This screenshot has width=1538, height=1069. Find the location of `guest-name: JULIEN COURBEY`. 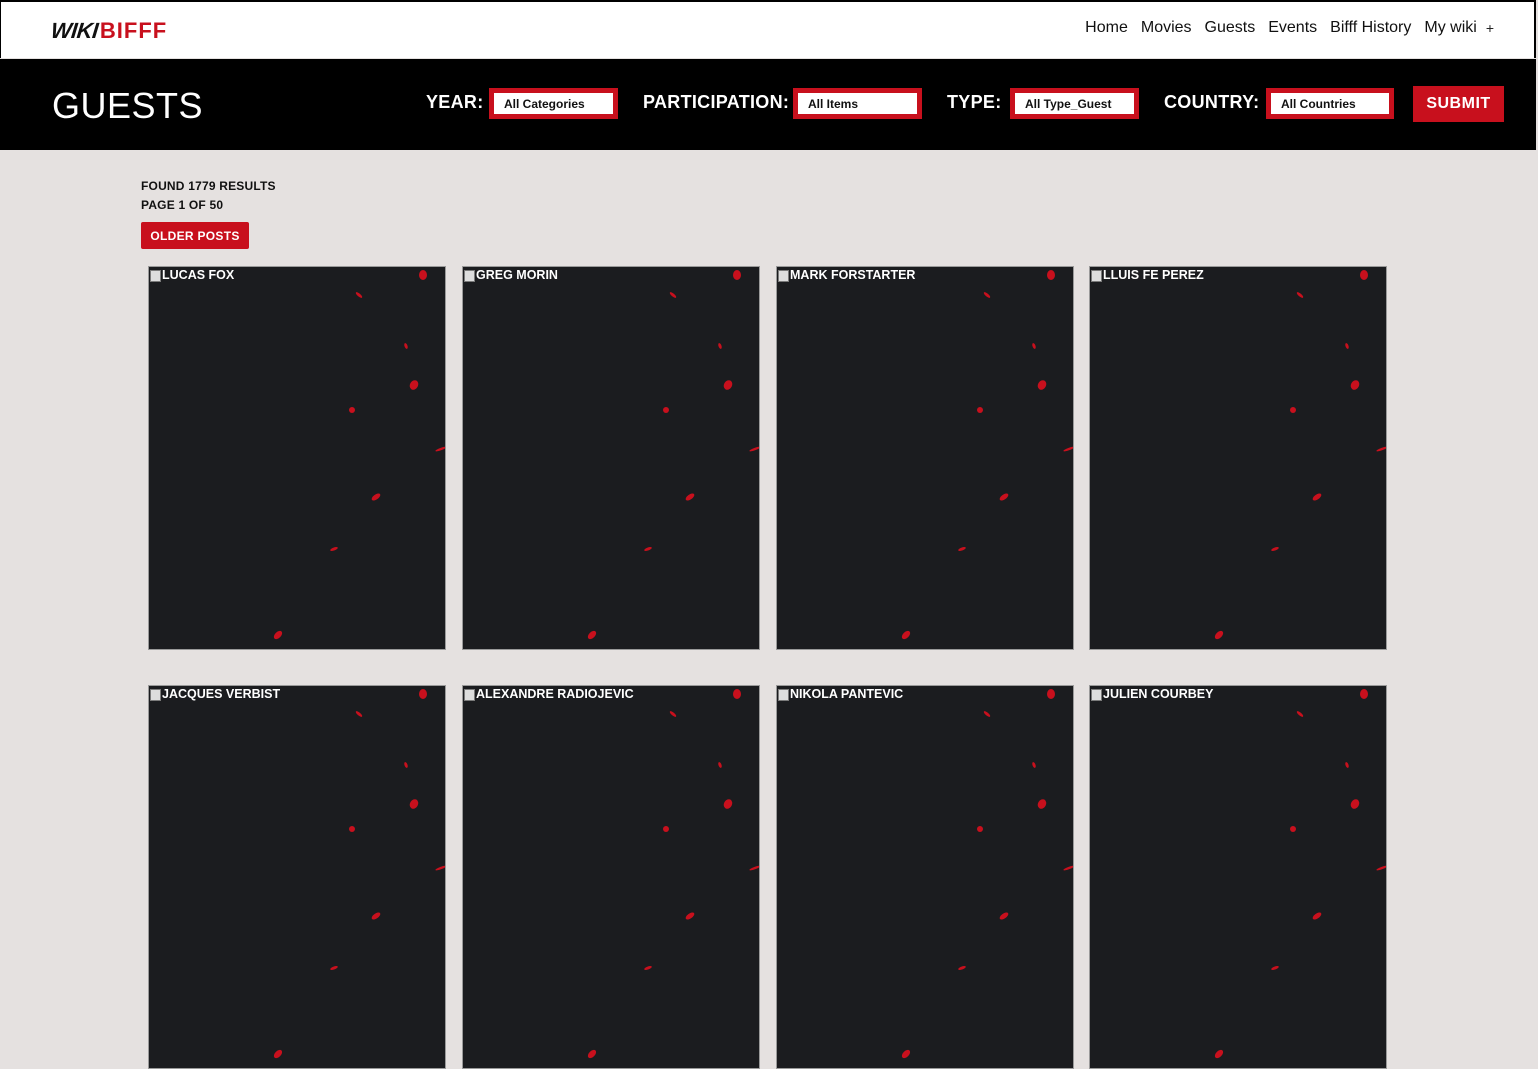

guest-name: JULIEN COURBEY is located at coordinates (1158, 694).